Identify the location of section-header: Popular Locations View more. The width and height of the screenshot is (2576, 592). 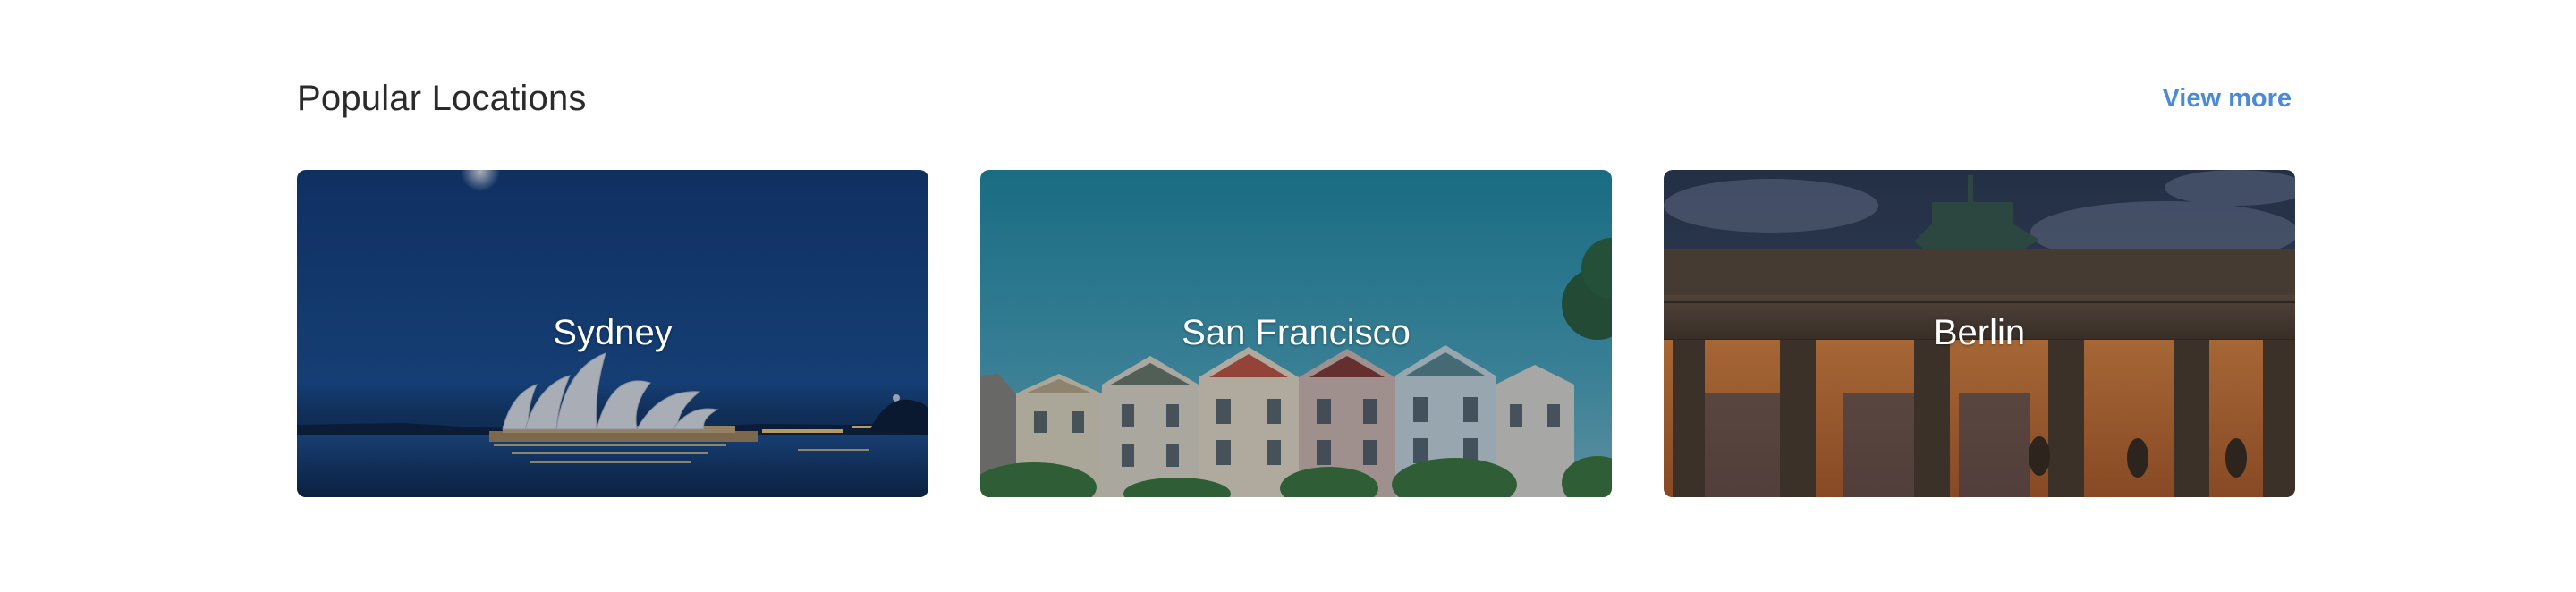
(1294, 101).